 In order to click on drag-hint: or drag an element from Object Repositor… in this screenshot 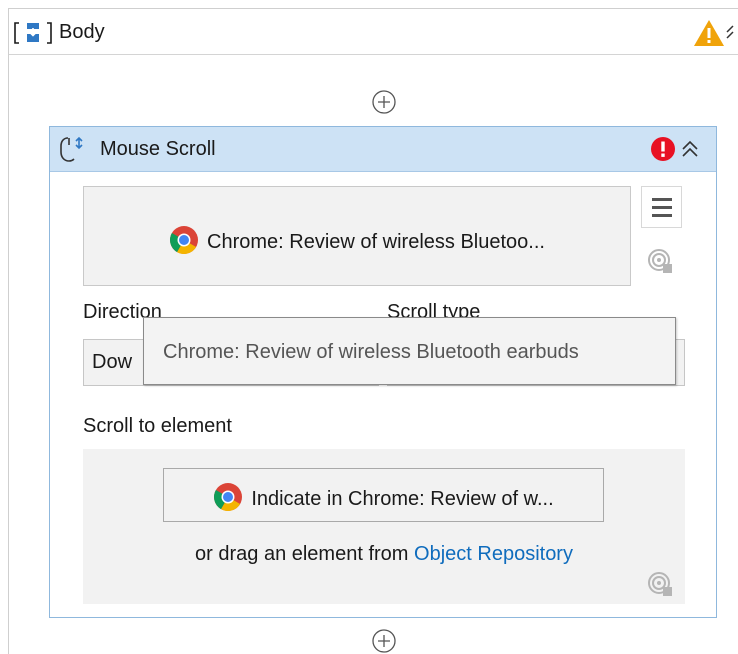, I will do `click(384, 554)`.